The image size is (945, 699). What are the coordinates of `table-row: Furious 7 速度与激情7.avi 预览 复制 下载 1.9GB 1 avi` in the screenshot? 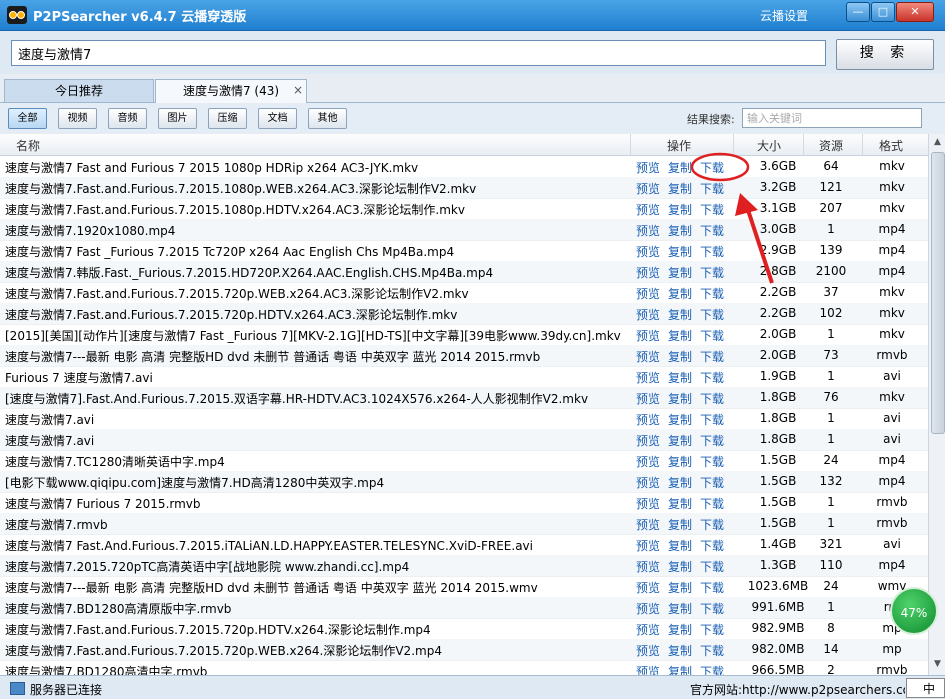 It's located at (464, 377).